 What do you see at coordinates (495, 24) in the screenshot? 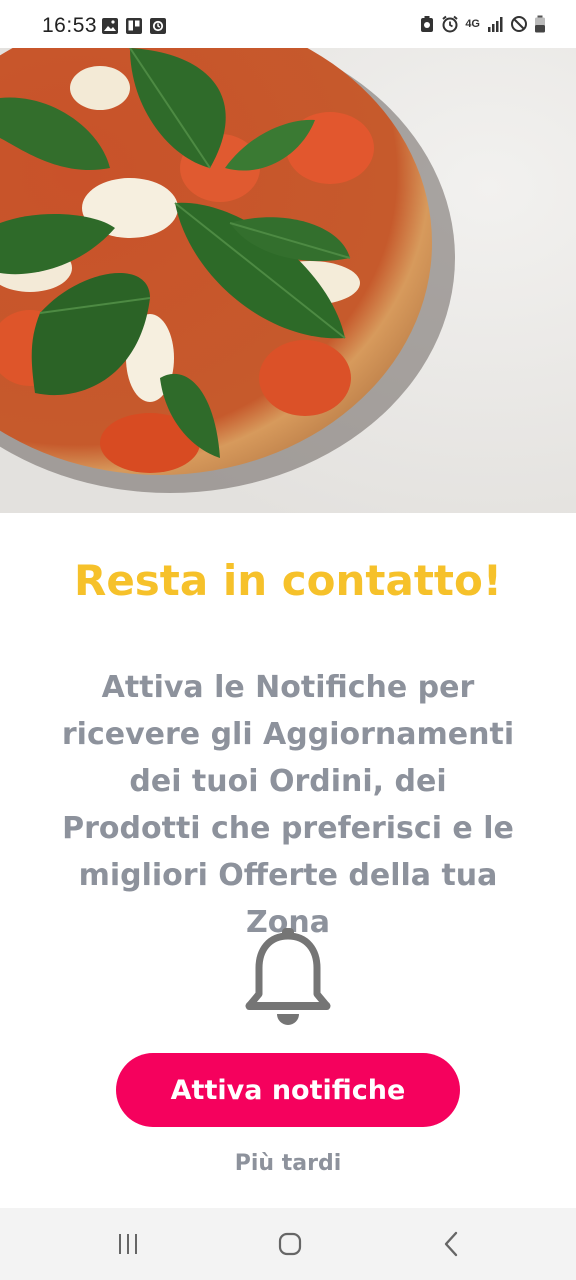
I see `signal-icon` at bounding box center [495, 24].